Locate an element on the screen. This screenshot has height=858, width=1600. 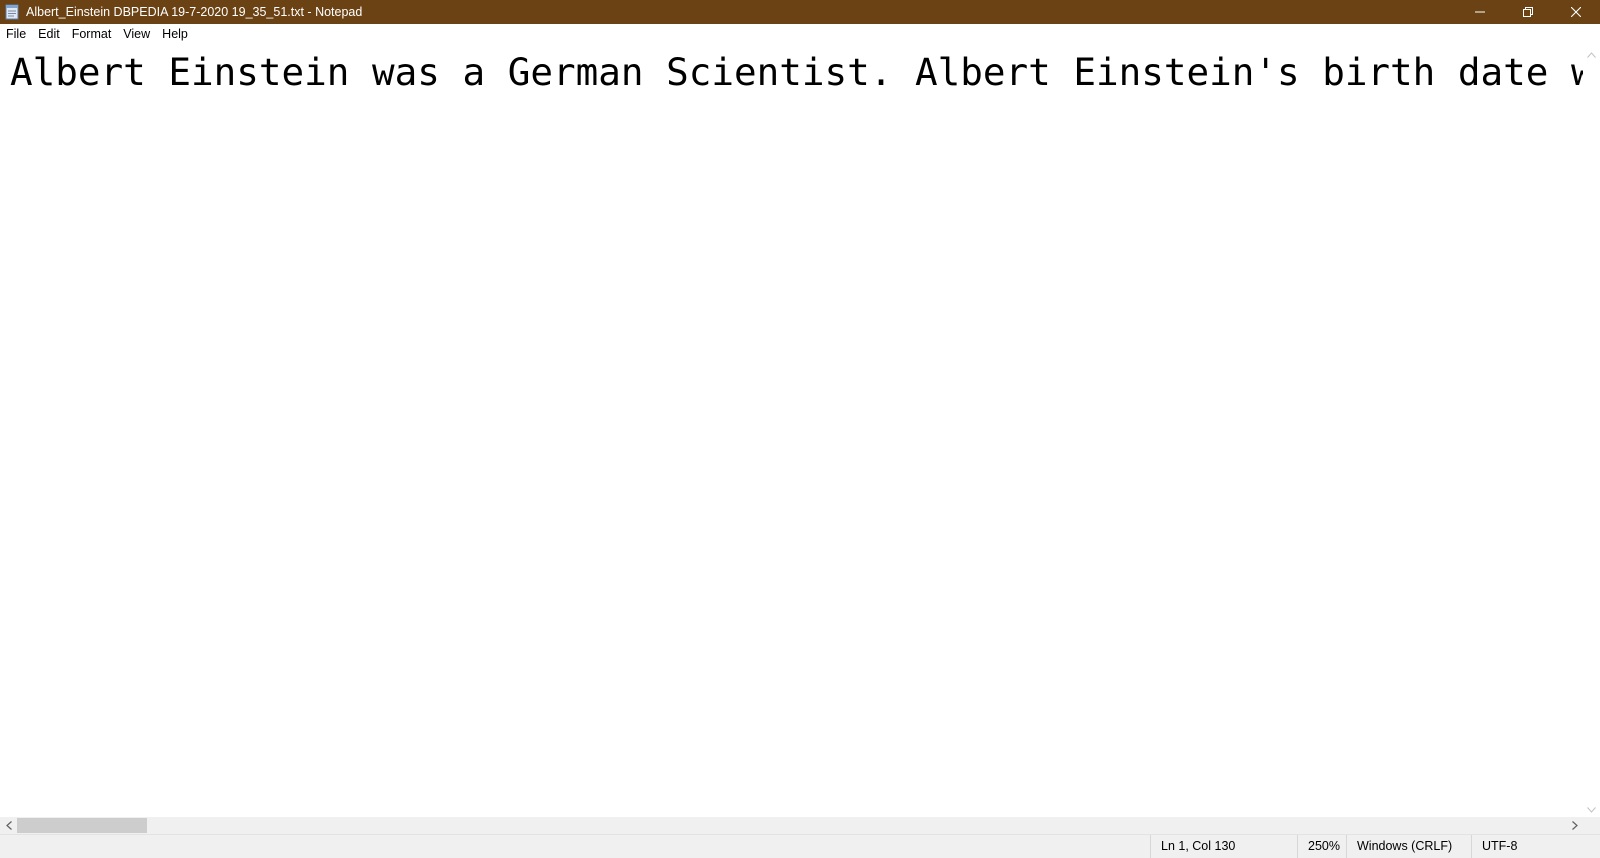
close-icon is located at coordinates (1576, 12).